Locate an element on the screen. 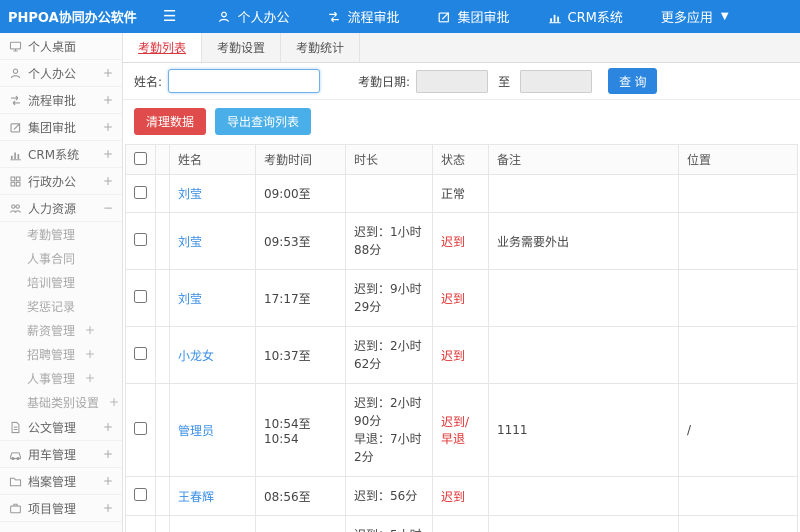  clean-data-button: 清理数据 is located at coordinates (170, 121).